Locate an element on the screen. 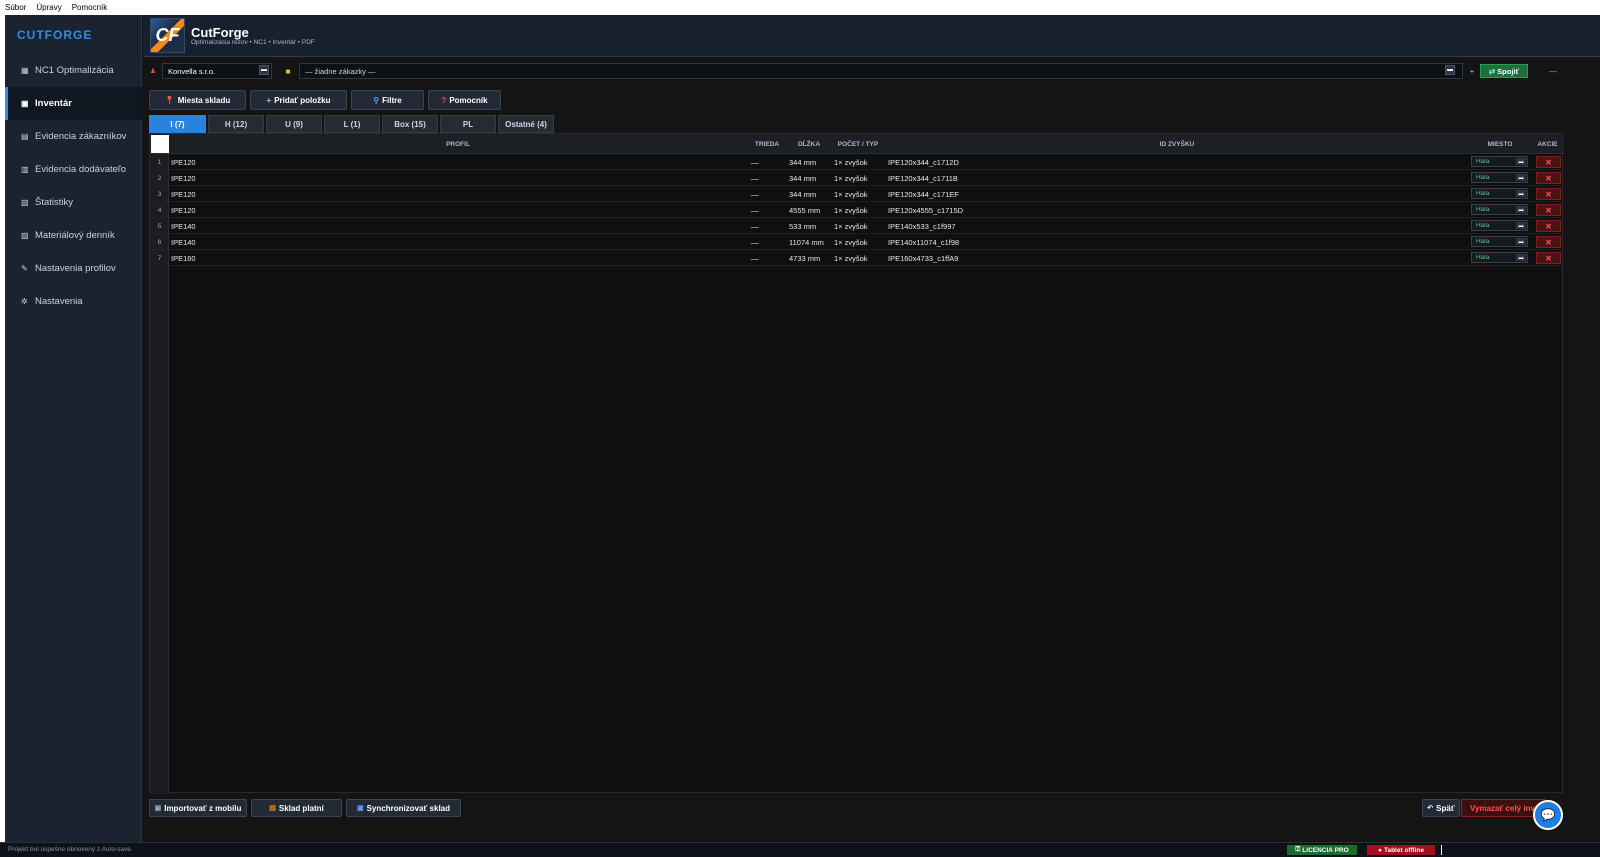 Image resolution: width=1600 pixels, height=857 pixels. profile-cell: IPE160 is located at coordinates (183, 258).